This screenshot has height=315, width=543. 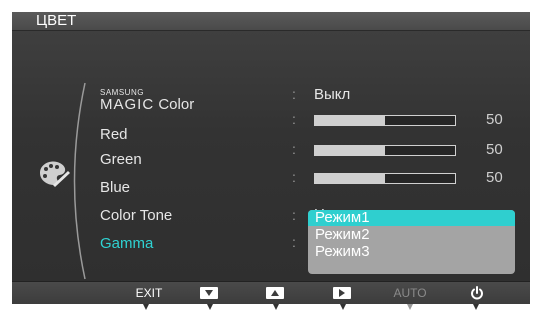 What do you see at coordinates (410, 293) in the screenshot?
I see `auto-button: AUTO` at bounding box center [410, 293].